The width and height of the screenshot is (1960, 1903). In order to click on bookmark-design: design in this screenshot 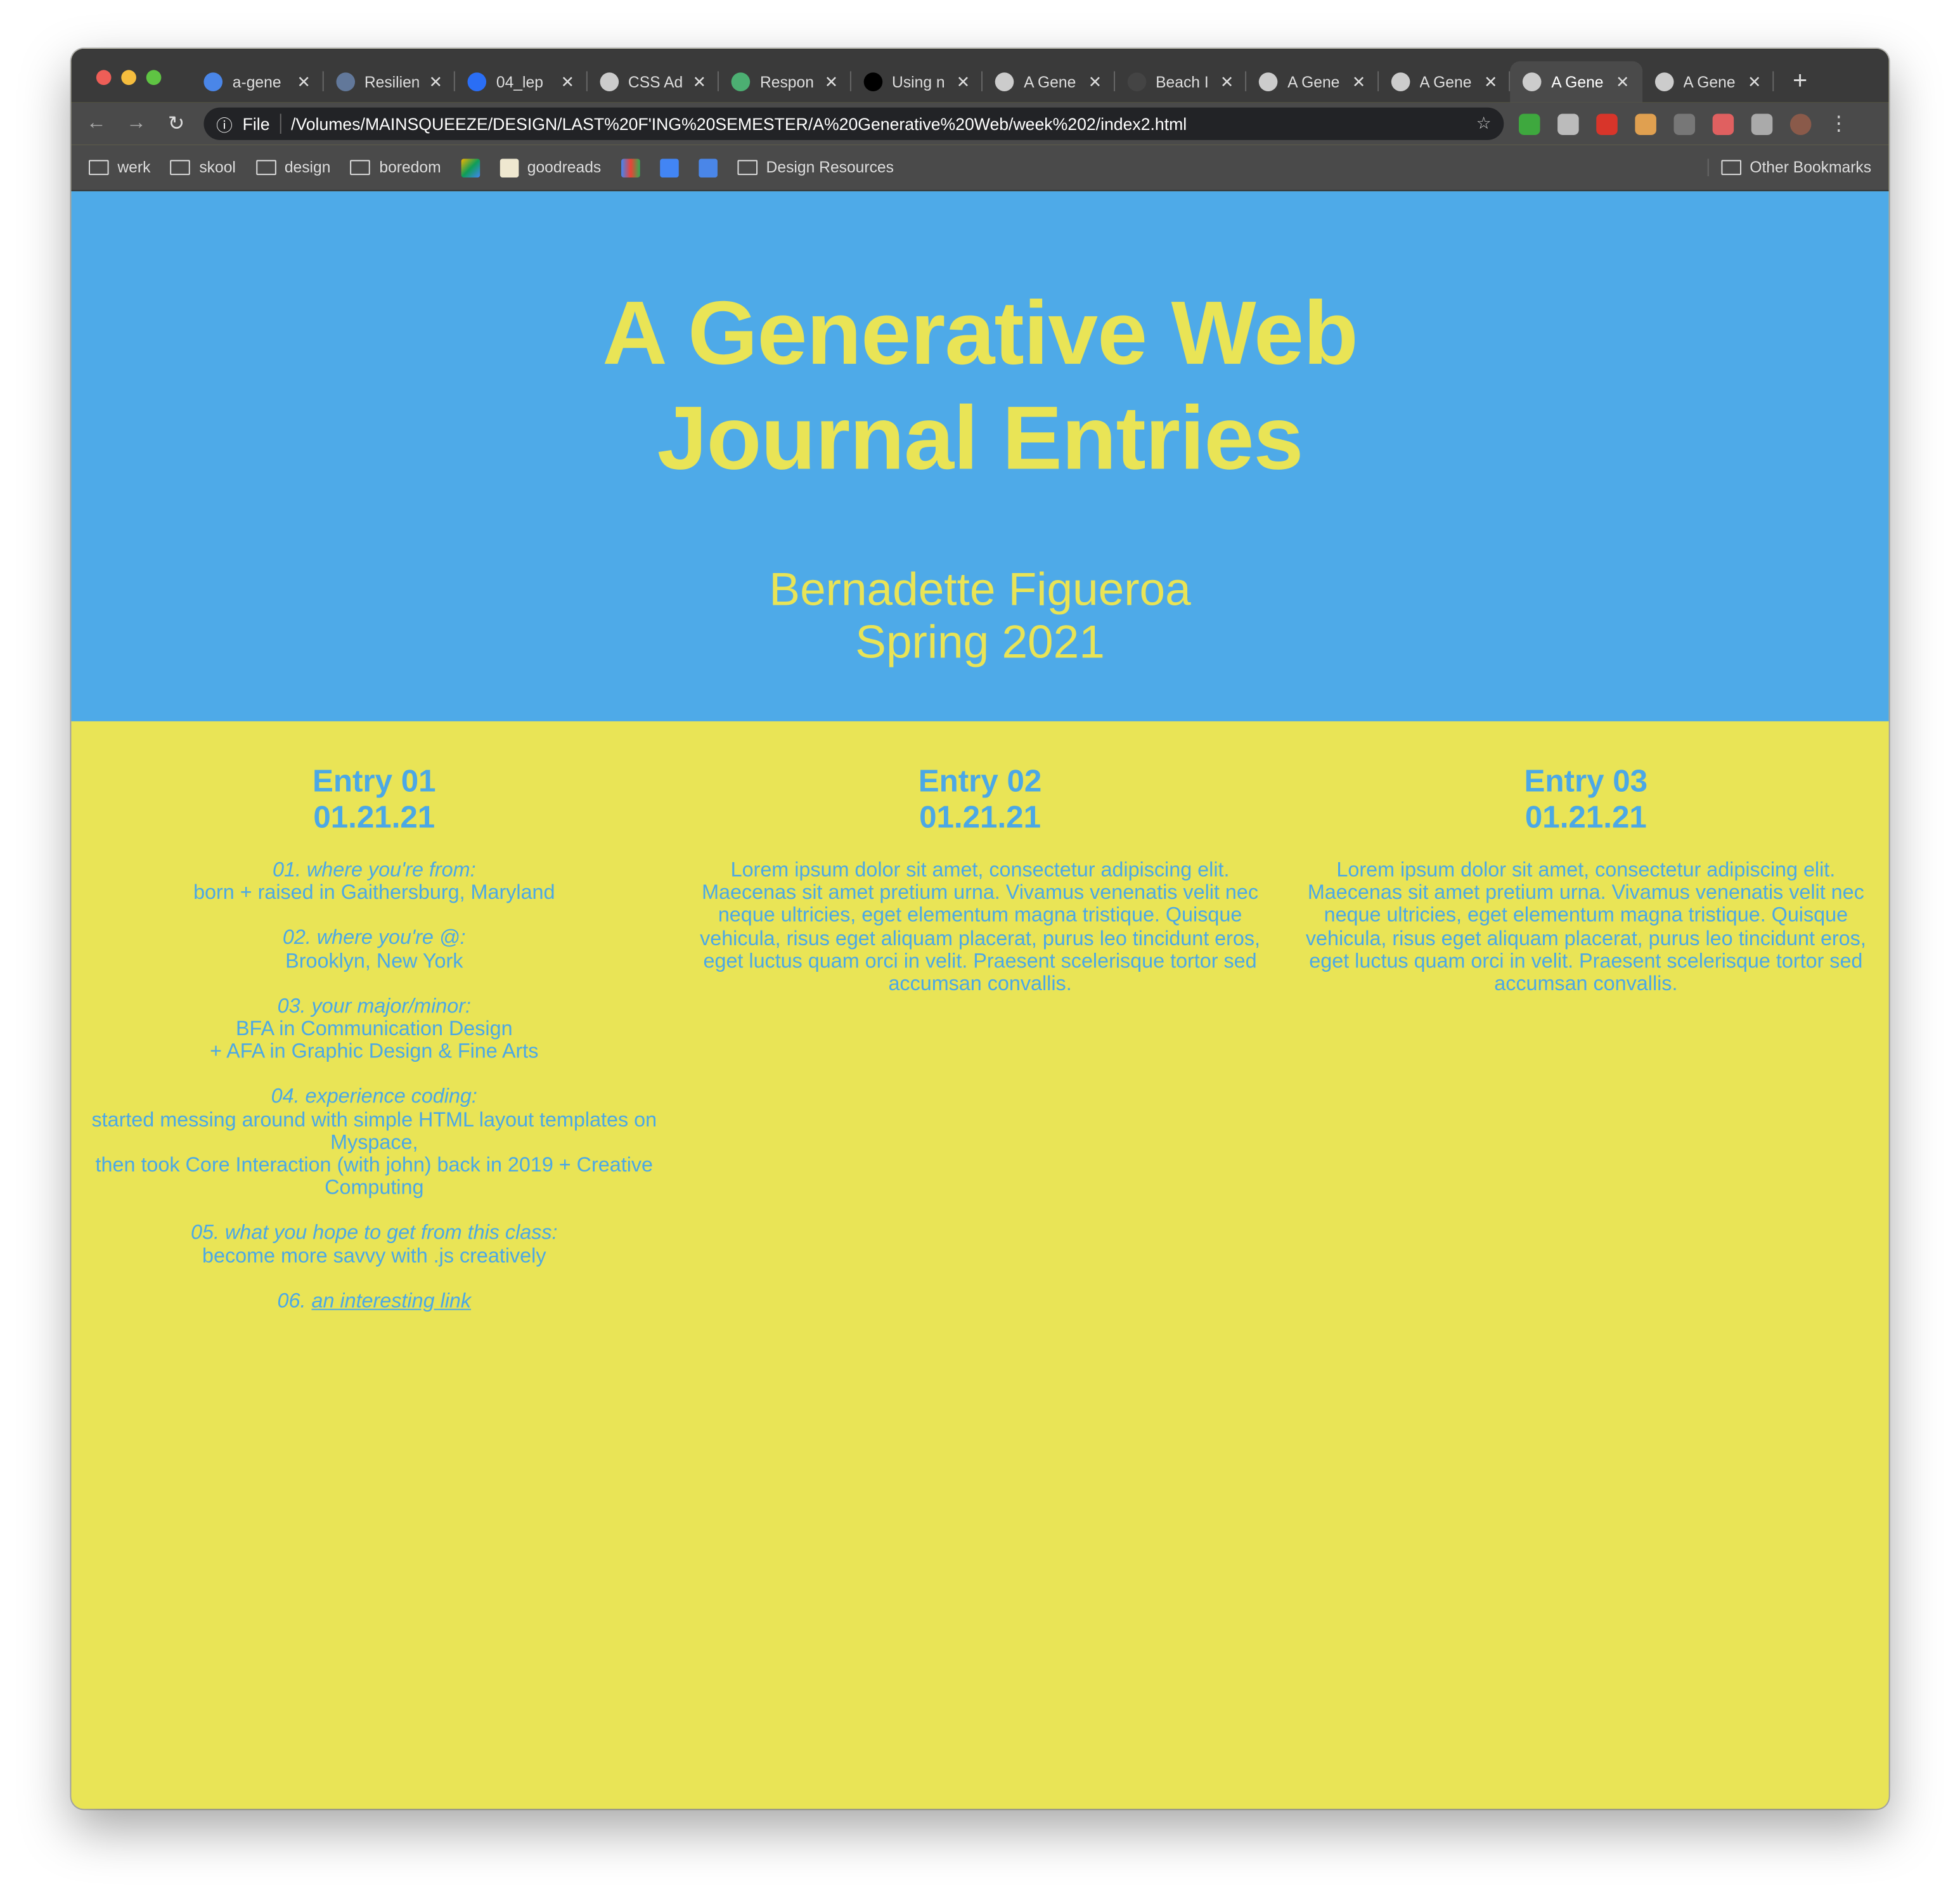, I will do `click(292, 167)`.